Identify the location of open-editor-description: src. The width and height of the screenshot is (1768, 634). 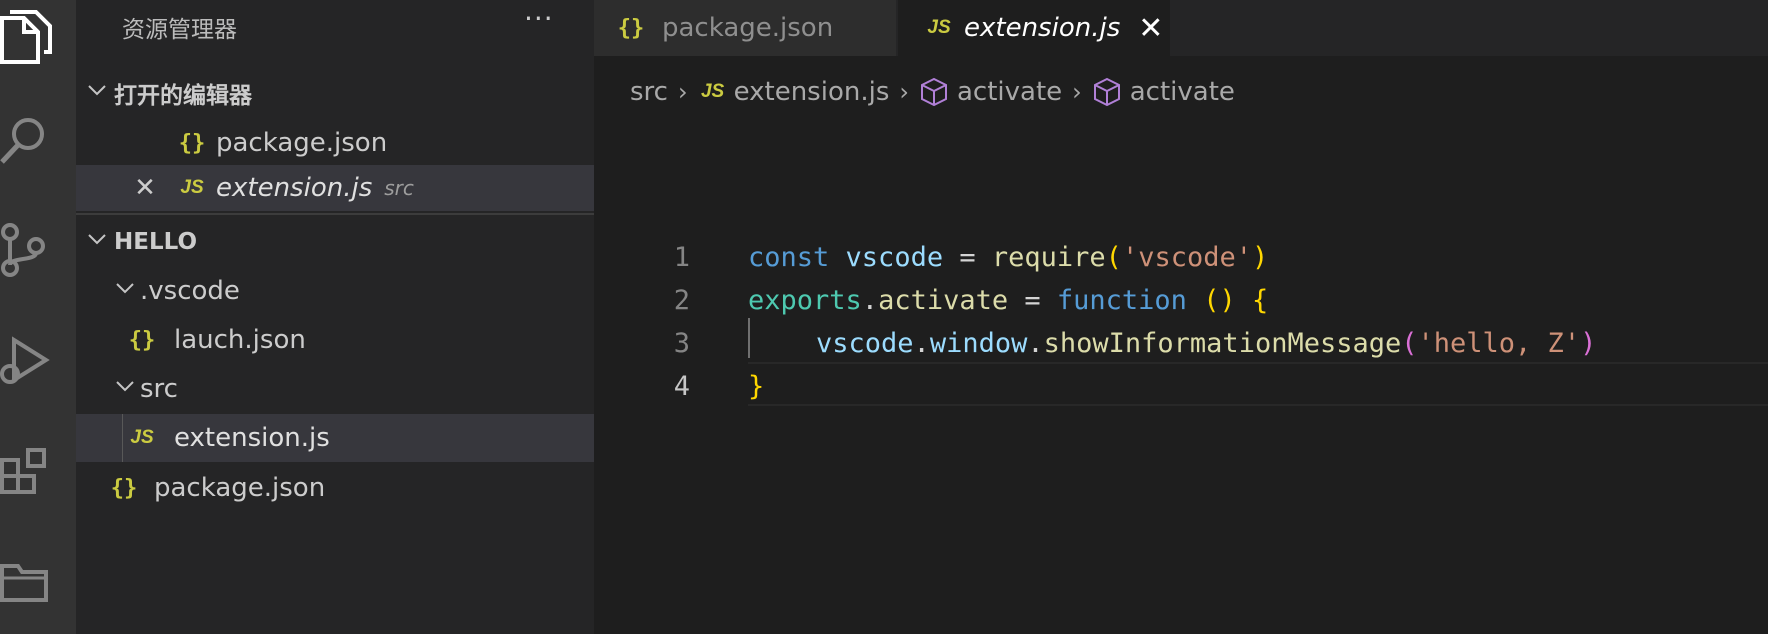
(399, 188).